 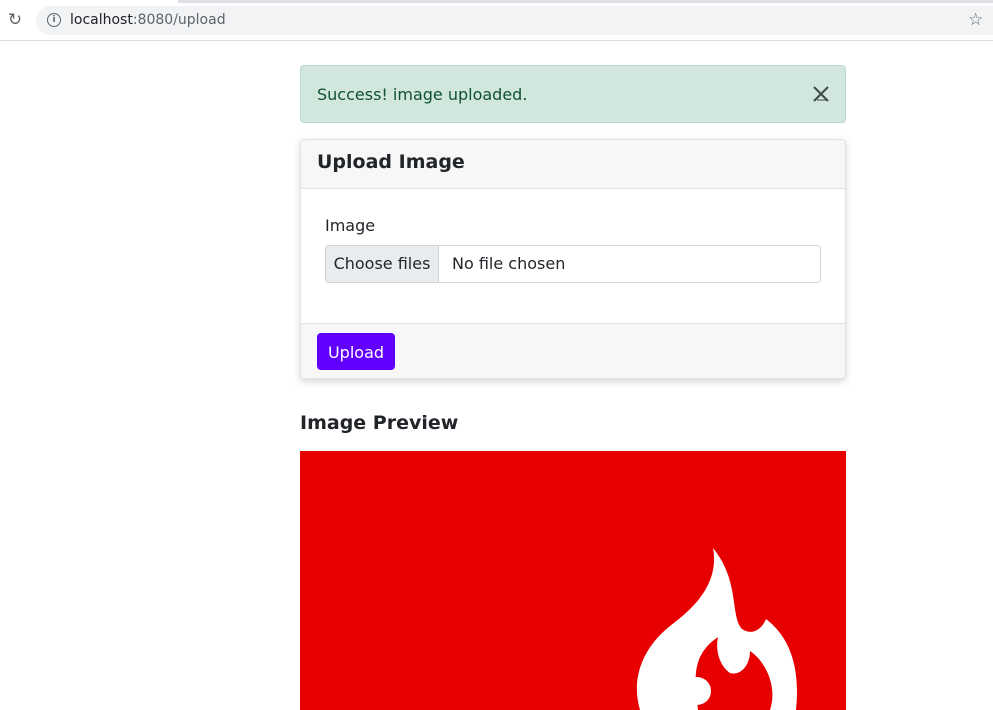 What do you see at coordinates (54, 20) in the screenshot?
I see `info-icon: i` at bounding box center [54, 20].